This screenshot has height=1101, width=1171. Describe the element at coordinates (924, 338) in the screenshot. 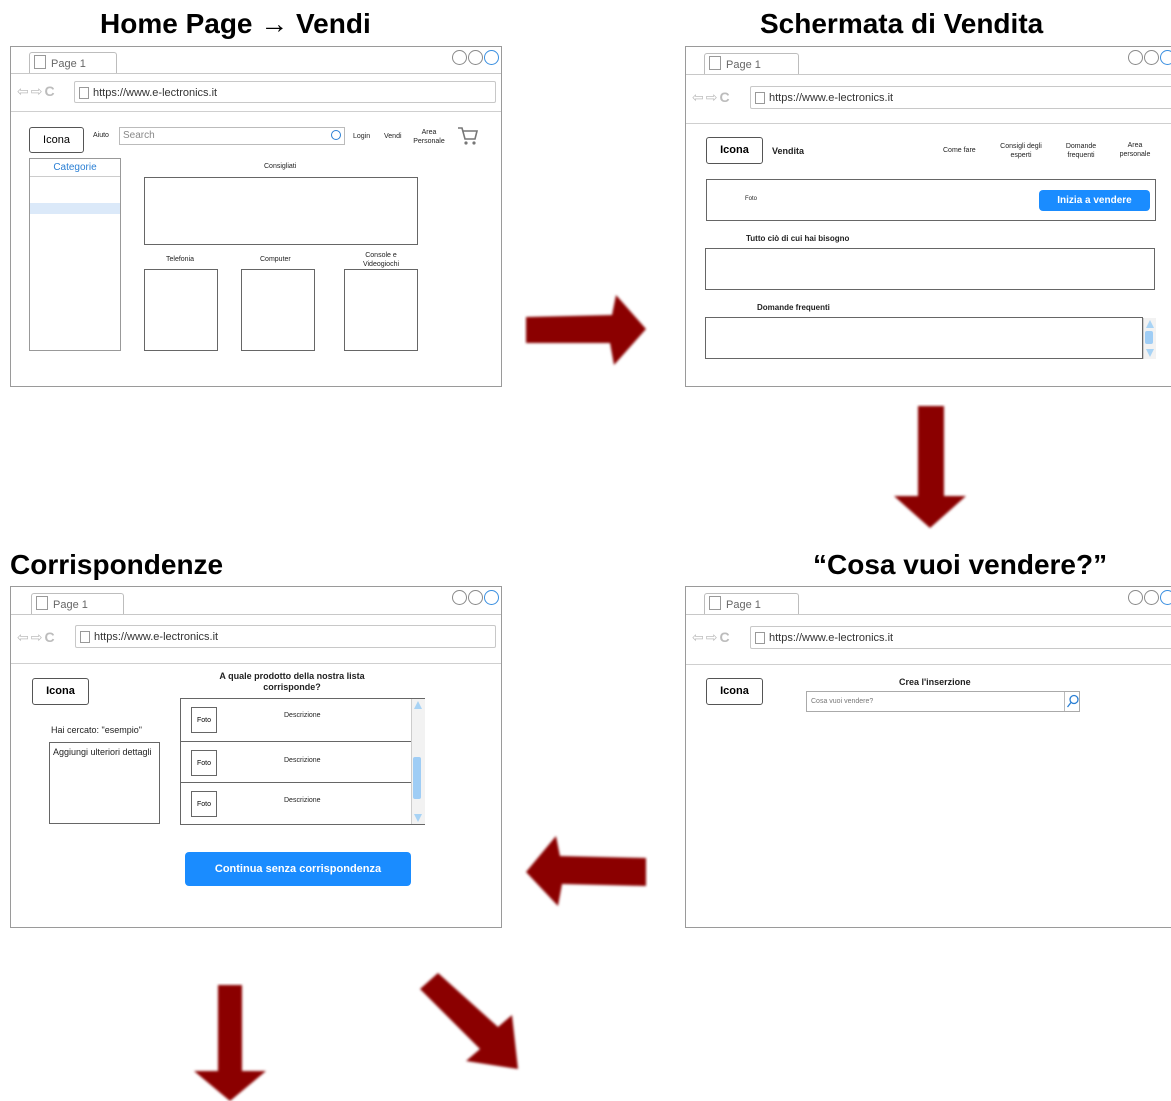

I see `domande-box` at that location.